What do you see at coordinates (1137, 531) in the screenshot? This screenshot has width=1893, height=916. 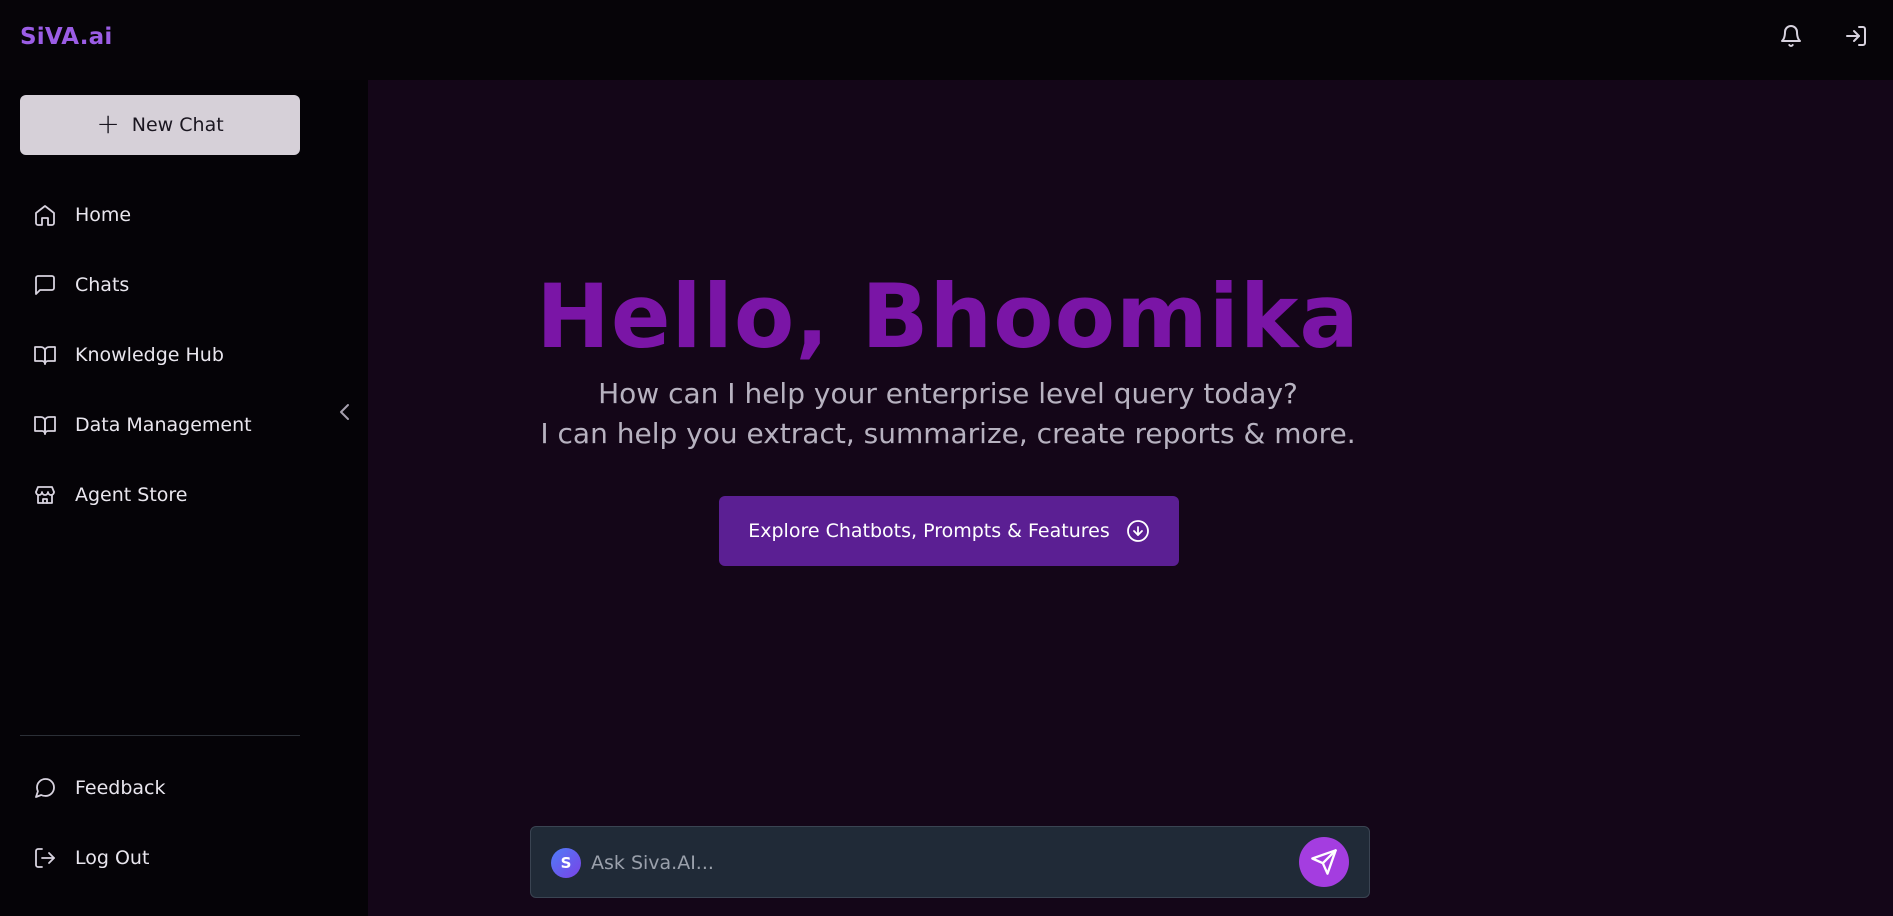 I see `arrow-down-circle-icon` at bounding box center [1137, 531].